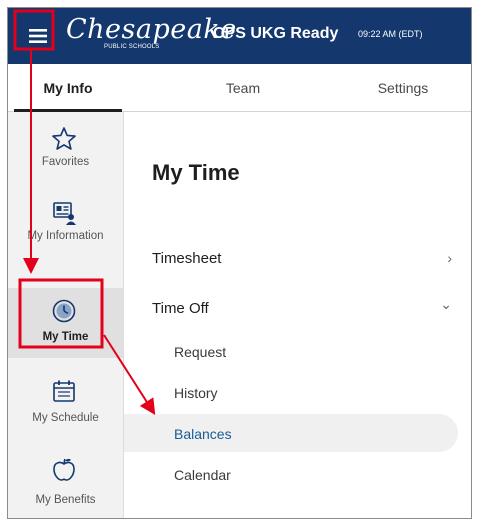  I want to click on tab-settings: Settings, so click(403, 87).